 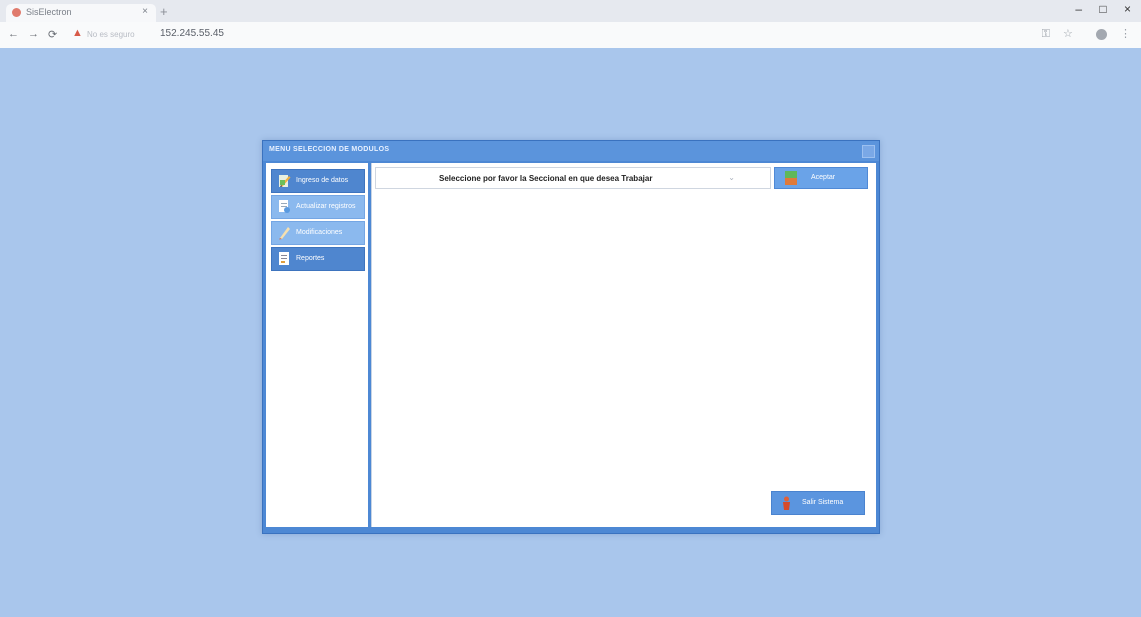 What do you see at coordinates (284, 206) in the screenshot?
I see `refresh-doc-icon` at bounding box center [284, 206].